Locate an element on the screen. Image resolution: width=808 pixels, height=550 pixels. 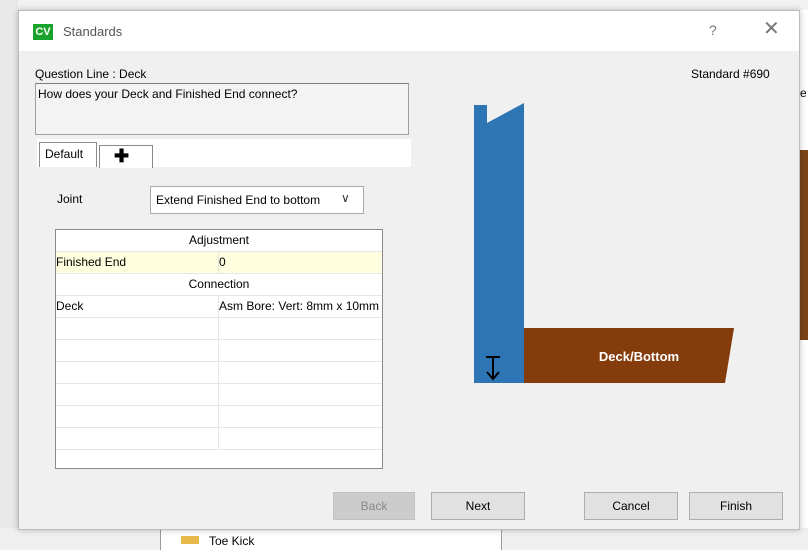
joint-label: Joint is located at coordinates (70, 199).